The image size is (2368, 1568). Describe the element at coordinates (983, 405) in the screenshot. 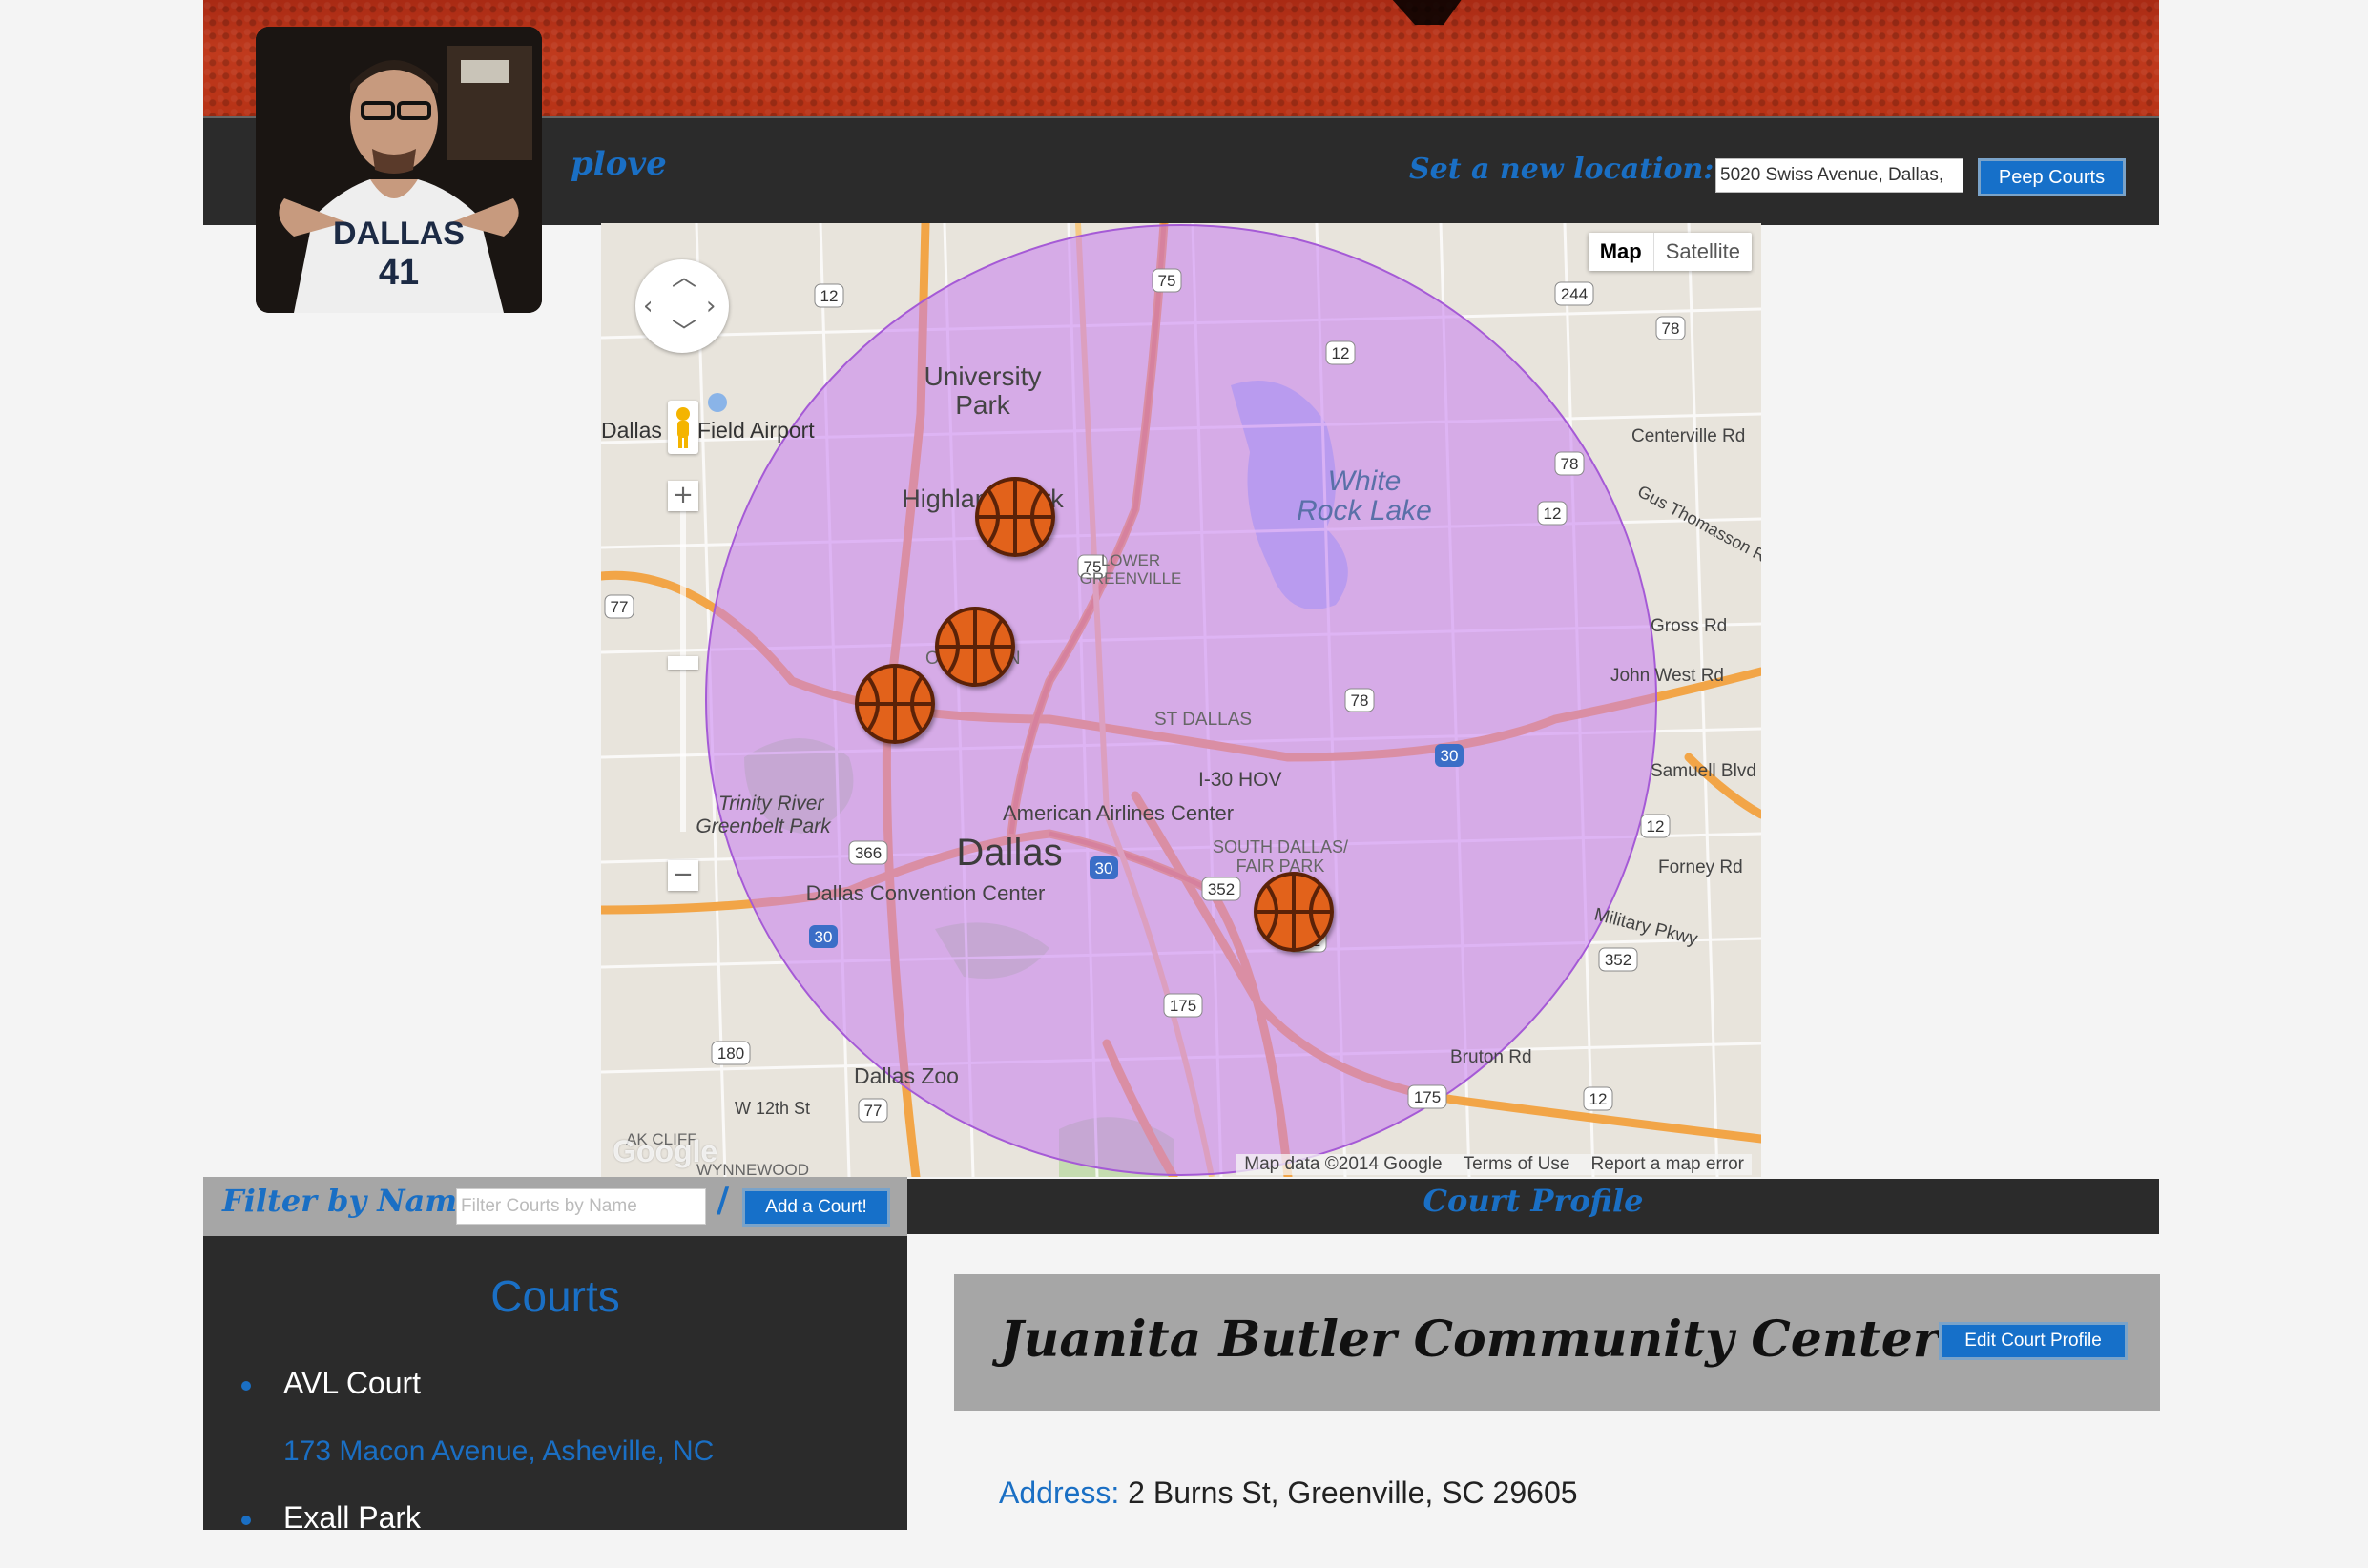

I see `svg-text: Park` at that location.